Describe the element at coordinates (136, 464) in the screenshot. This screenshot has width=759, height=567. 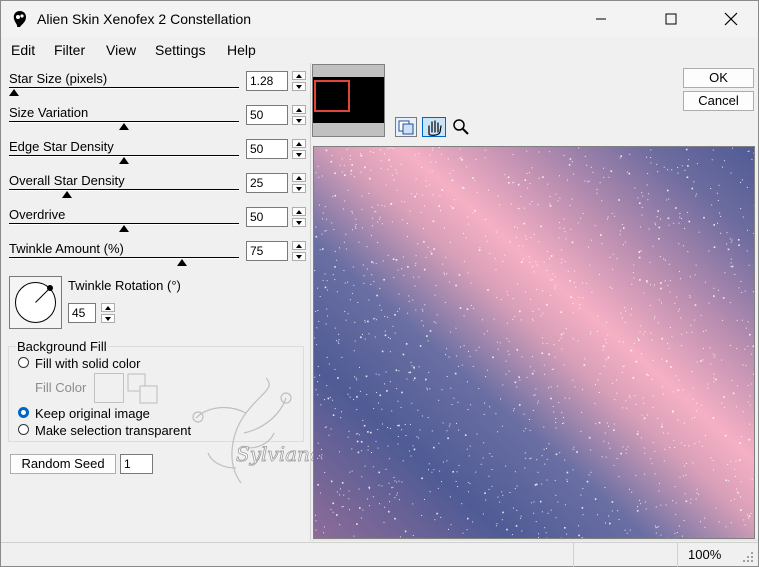
I see `random-seed-input: 1` at that location.